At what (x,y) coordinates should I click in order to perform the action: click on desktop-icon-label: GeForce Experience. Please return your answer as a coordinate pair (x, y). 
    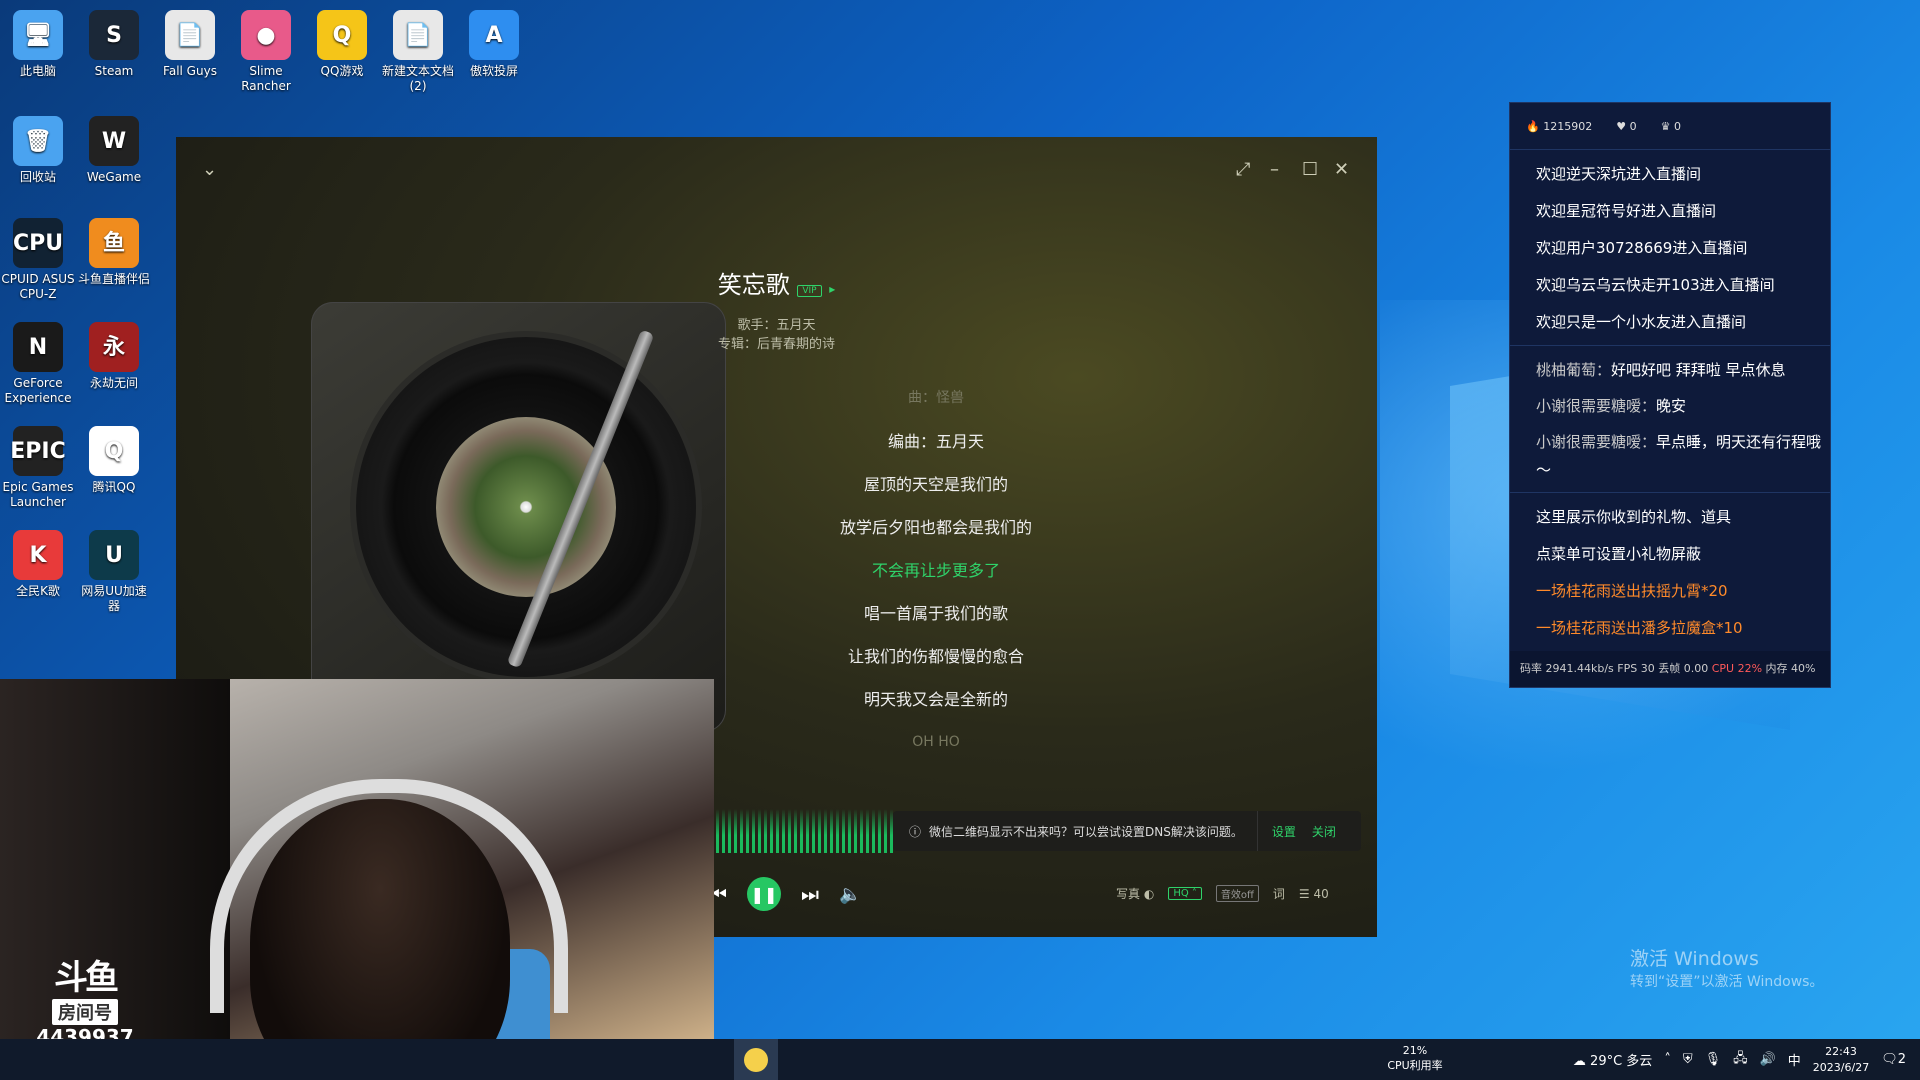
    Looking at the image, I should click on (38, 390).